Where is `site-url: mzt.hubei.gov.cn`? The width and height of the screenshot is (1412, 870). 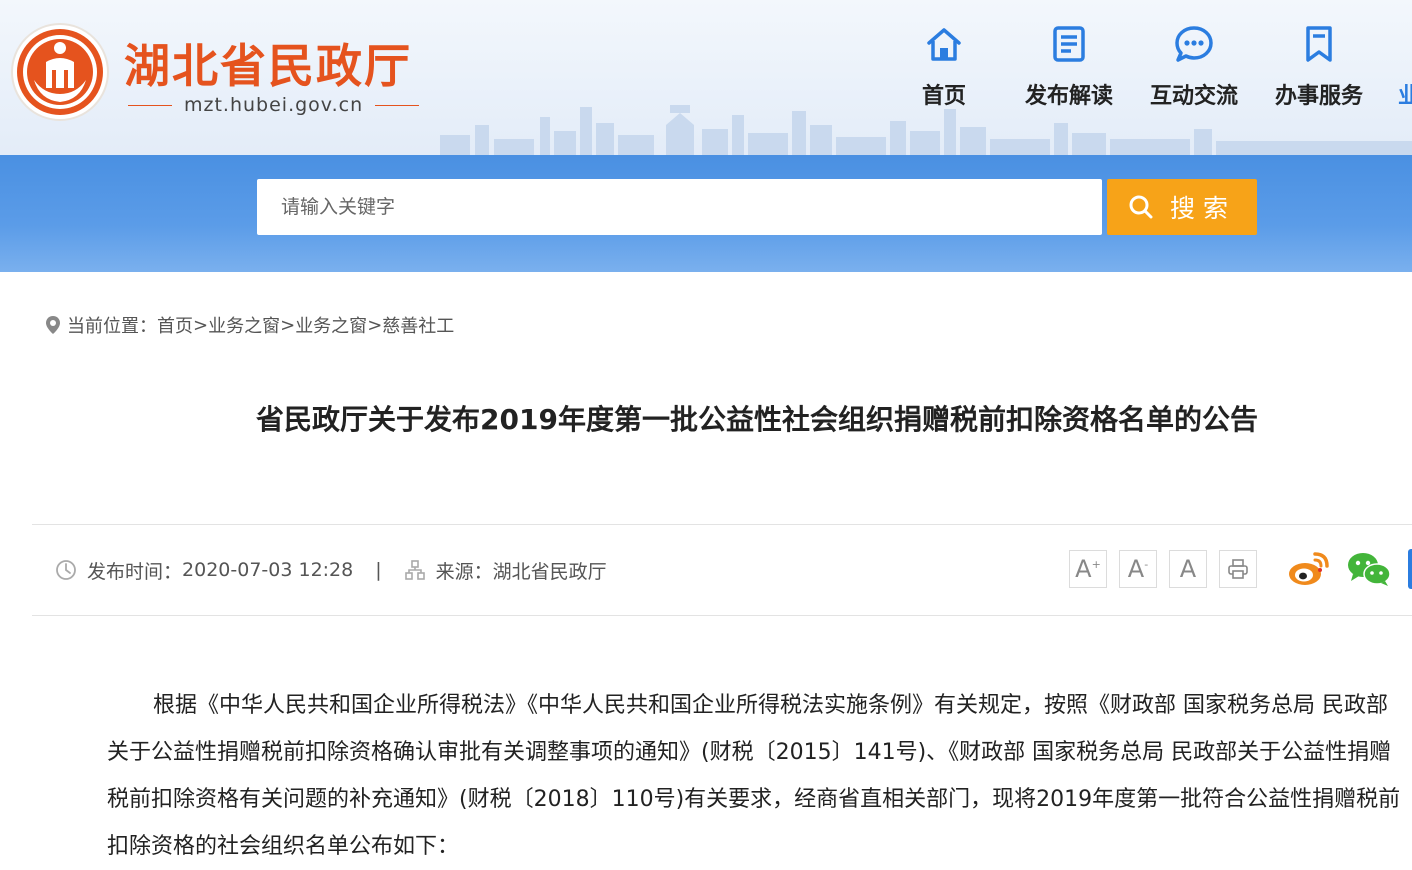
site-url: mzt.hubei.gov.cn is located at coordinates (274, 105).